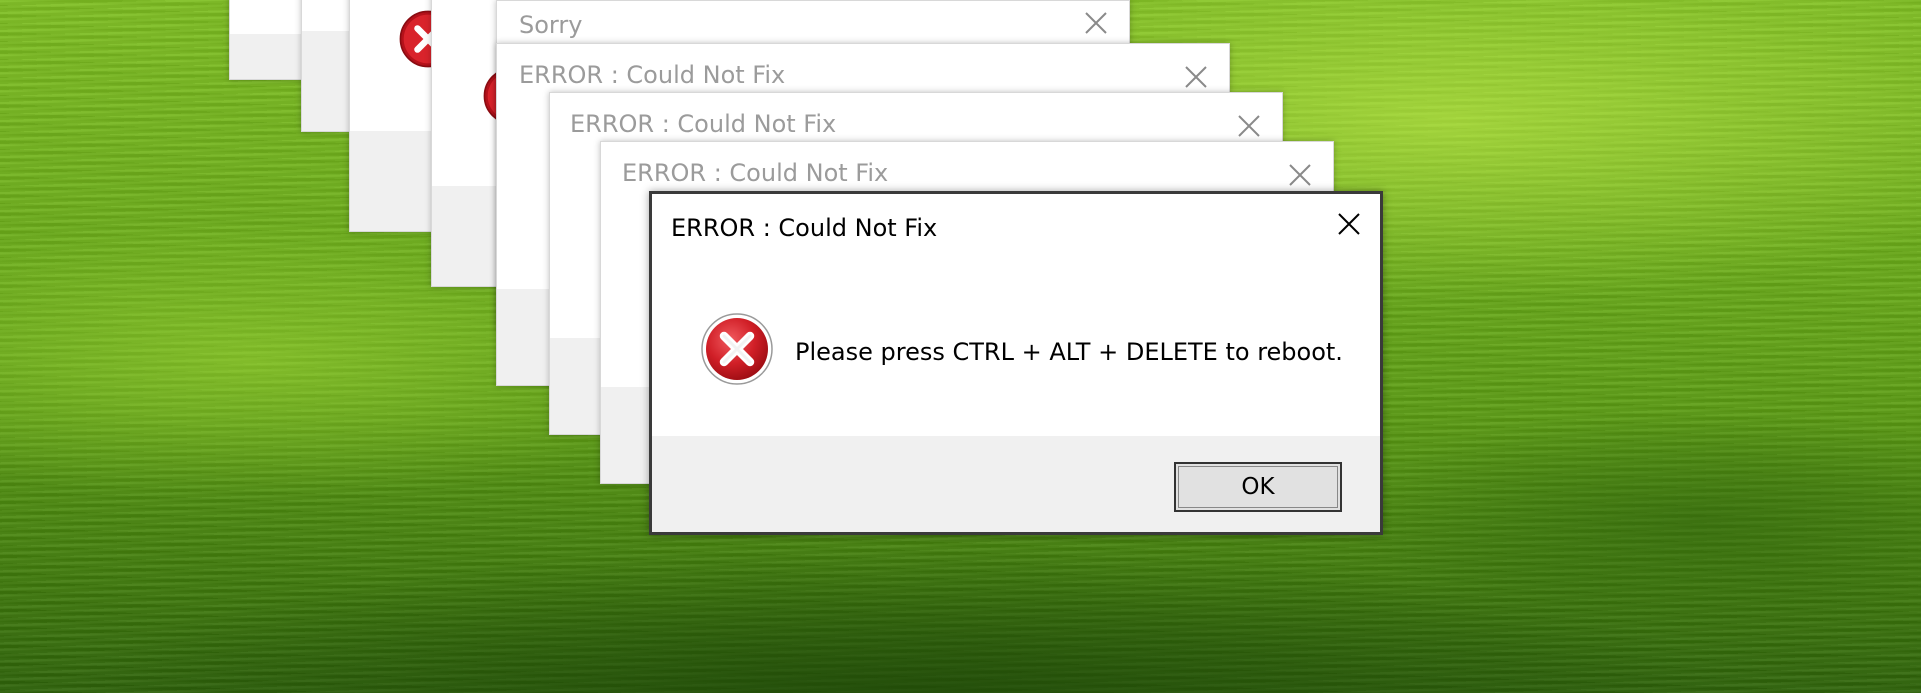 The height and width of the screenshot is (693, 1921). Describe the element at coordinates (551, 25) in the screenshot. I see `dialog-title: Sorry` at that location.